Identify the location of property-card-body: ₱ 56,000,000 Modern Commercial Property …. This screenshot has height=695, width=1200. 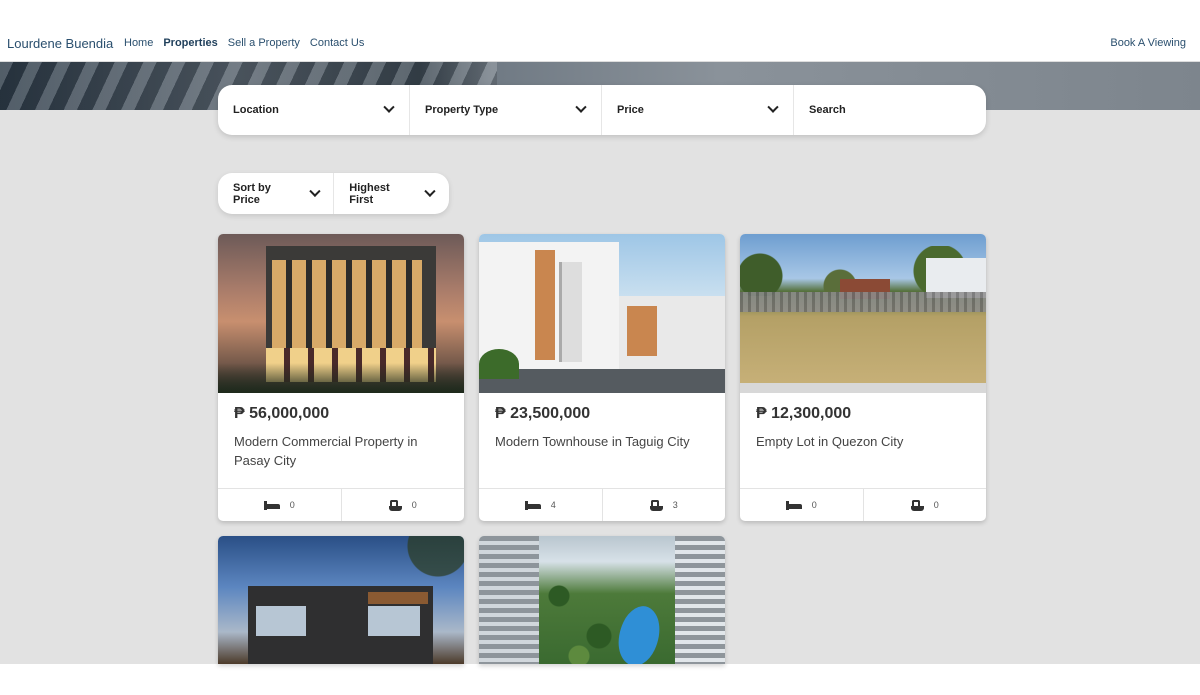
(341, 440).